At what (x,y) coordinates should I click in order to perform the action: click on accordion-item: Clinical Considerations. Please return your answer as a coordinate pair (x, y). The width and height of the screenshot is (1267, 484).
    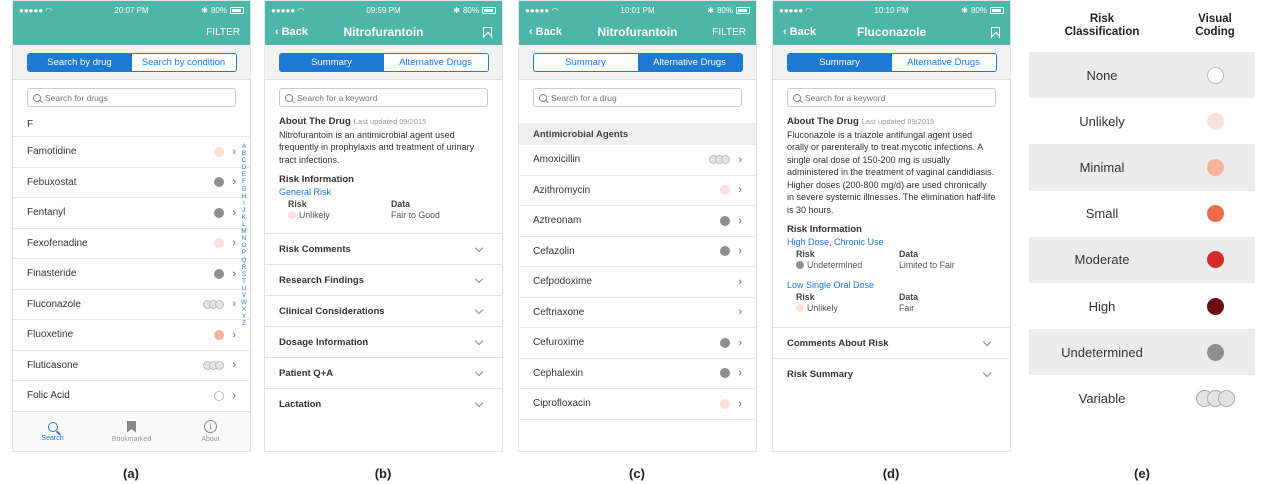
    Looking at the image, I should click on (383, 310).